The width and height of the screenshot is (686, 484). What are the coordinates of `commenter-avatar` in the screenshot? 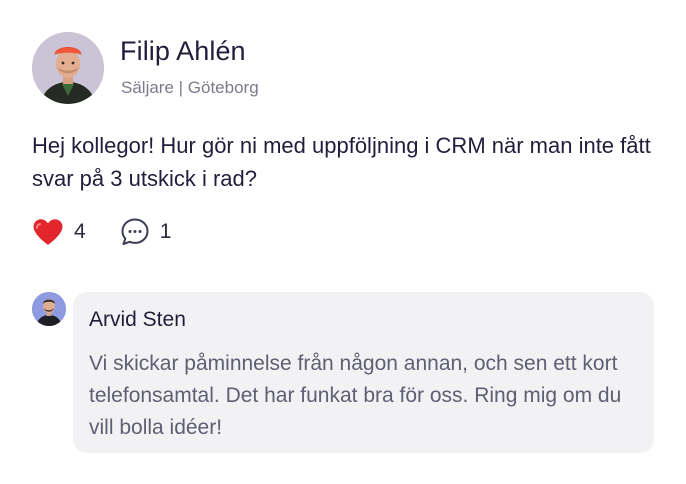 It's located at (49, 309).